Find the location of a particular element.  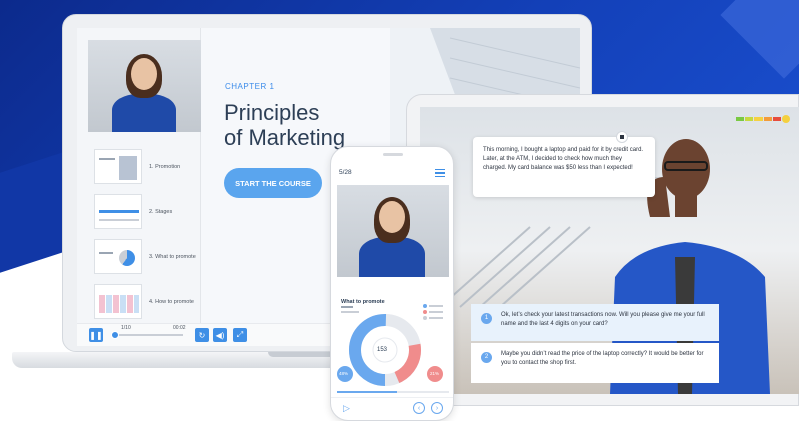

slide-label: 1. Promotion is located at coordinates (165, 166).